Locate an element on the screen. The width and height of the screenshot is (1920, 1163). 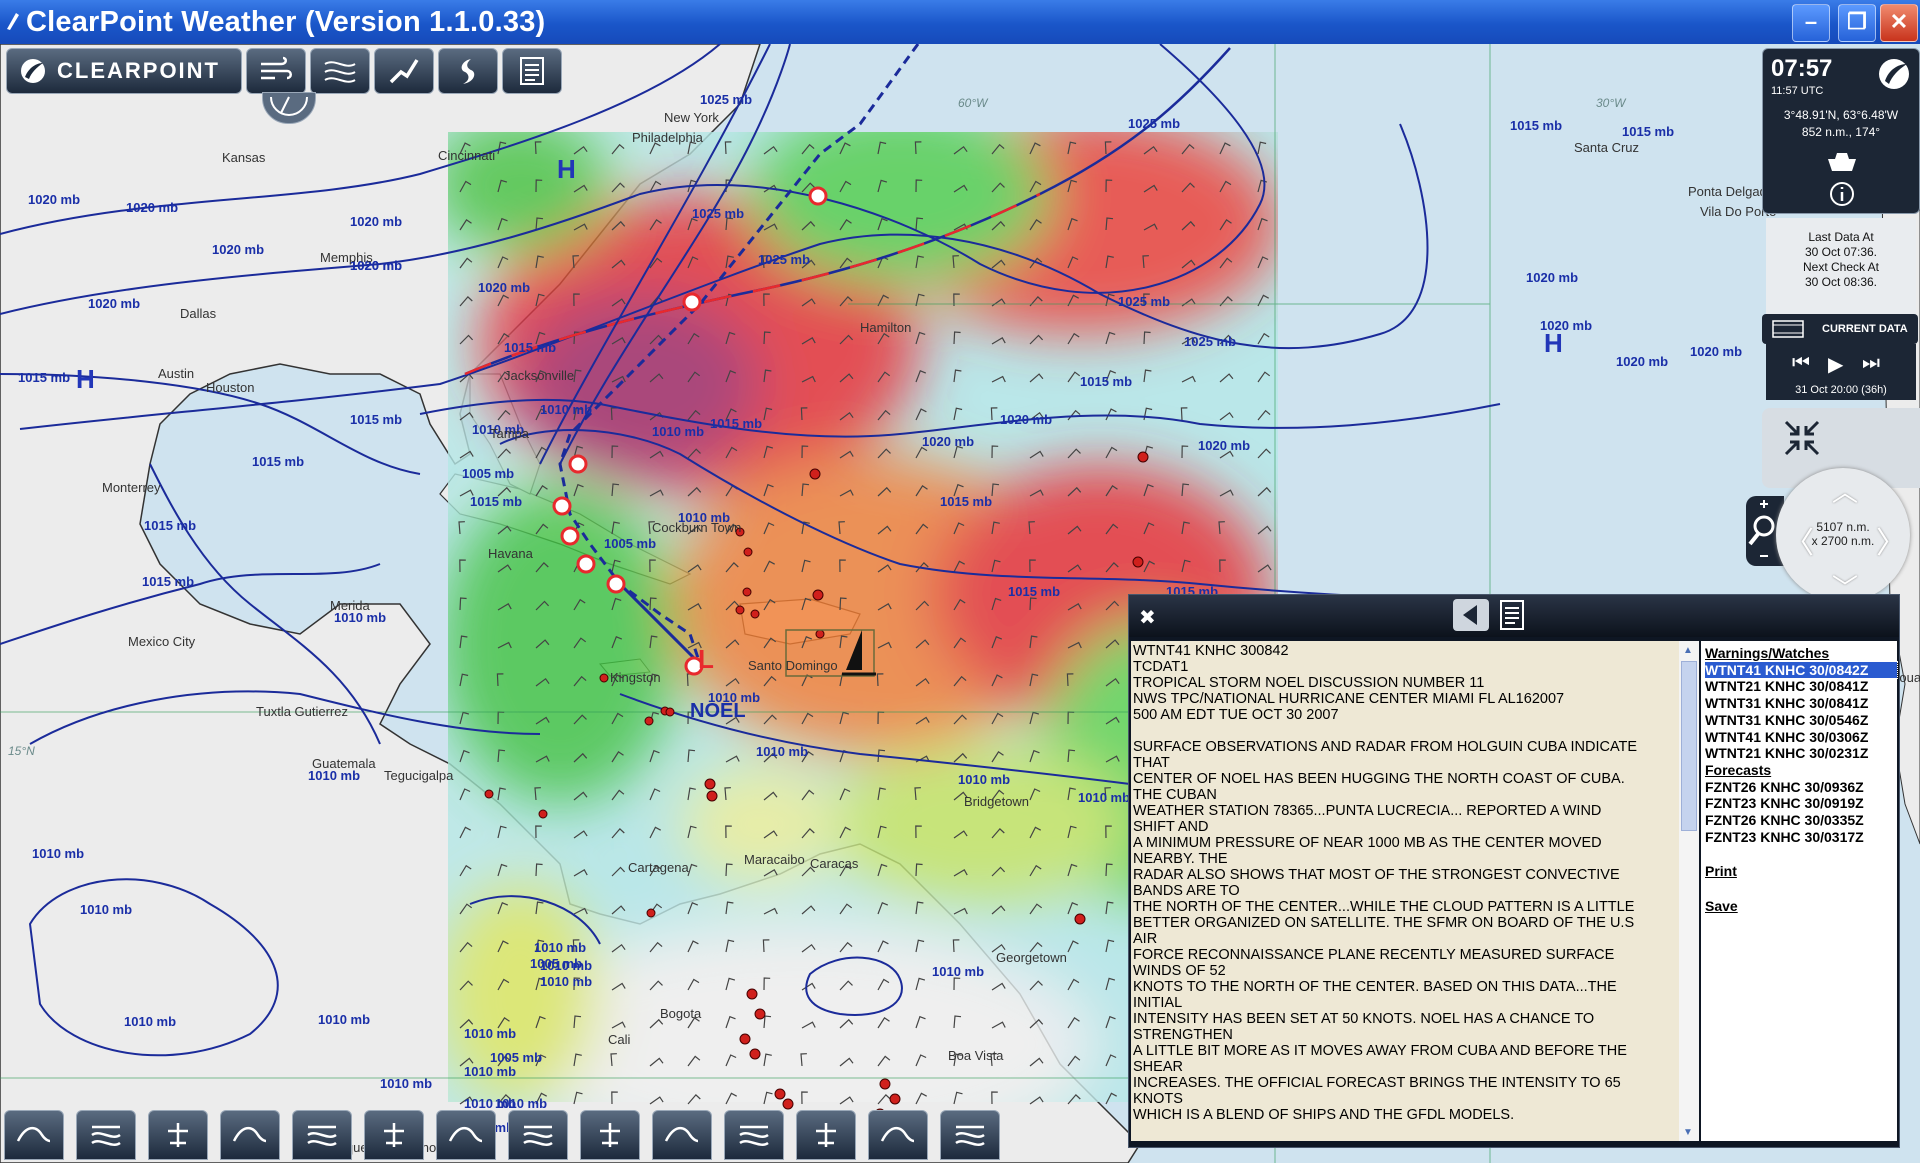
info-icon is located at coordinates (1842, 194).